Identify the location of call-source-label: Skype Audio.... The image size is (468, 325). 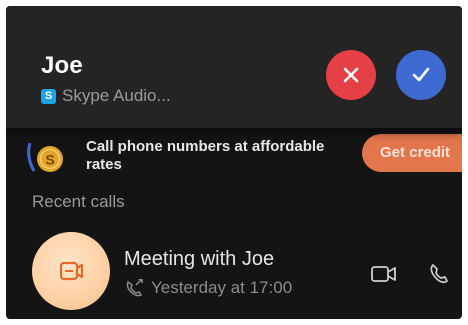
(116, 95).